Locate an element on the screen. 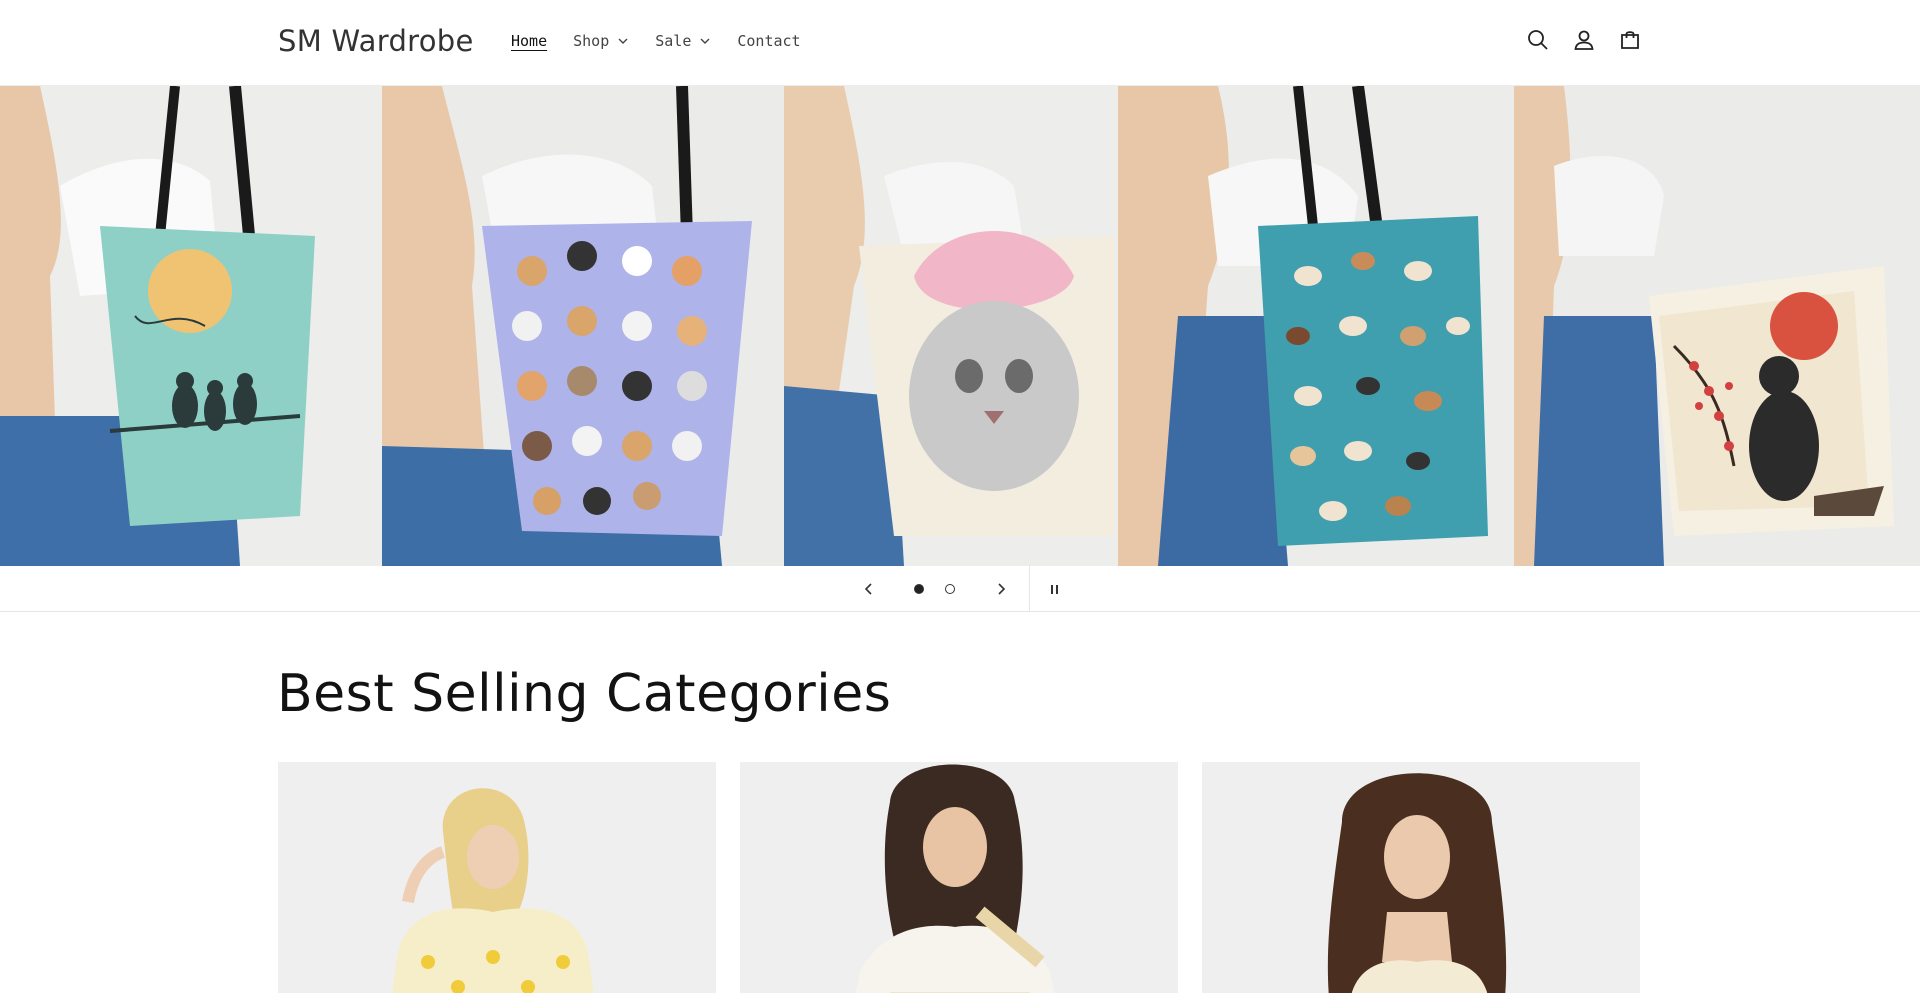 The height and width of the screenshot is (993, 1920). category-card-cream-top is located at coordinates (1421, 877).